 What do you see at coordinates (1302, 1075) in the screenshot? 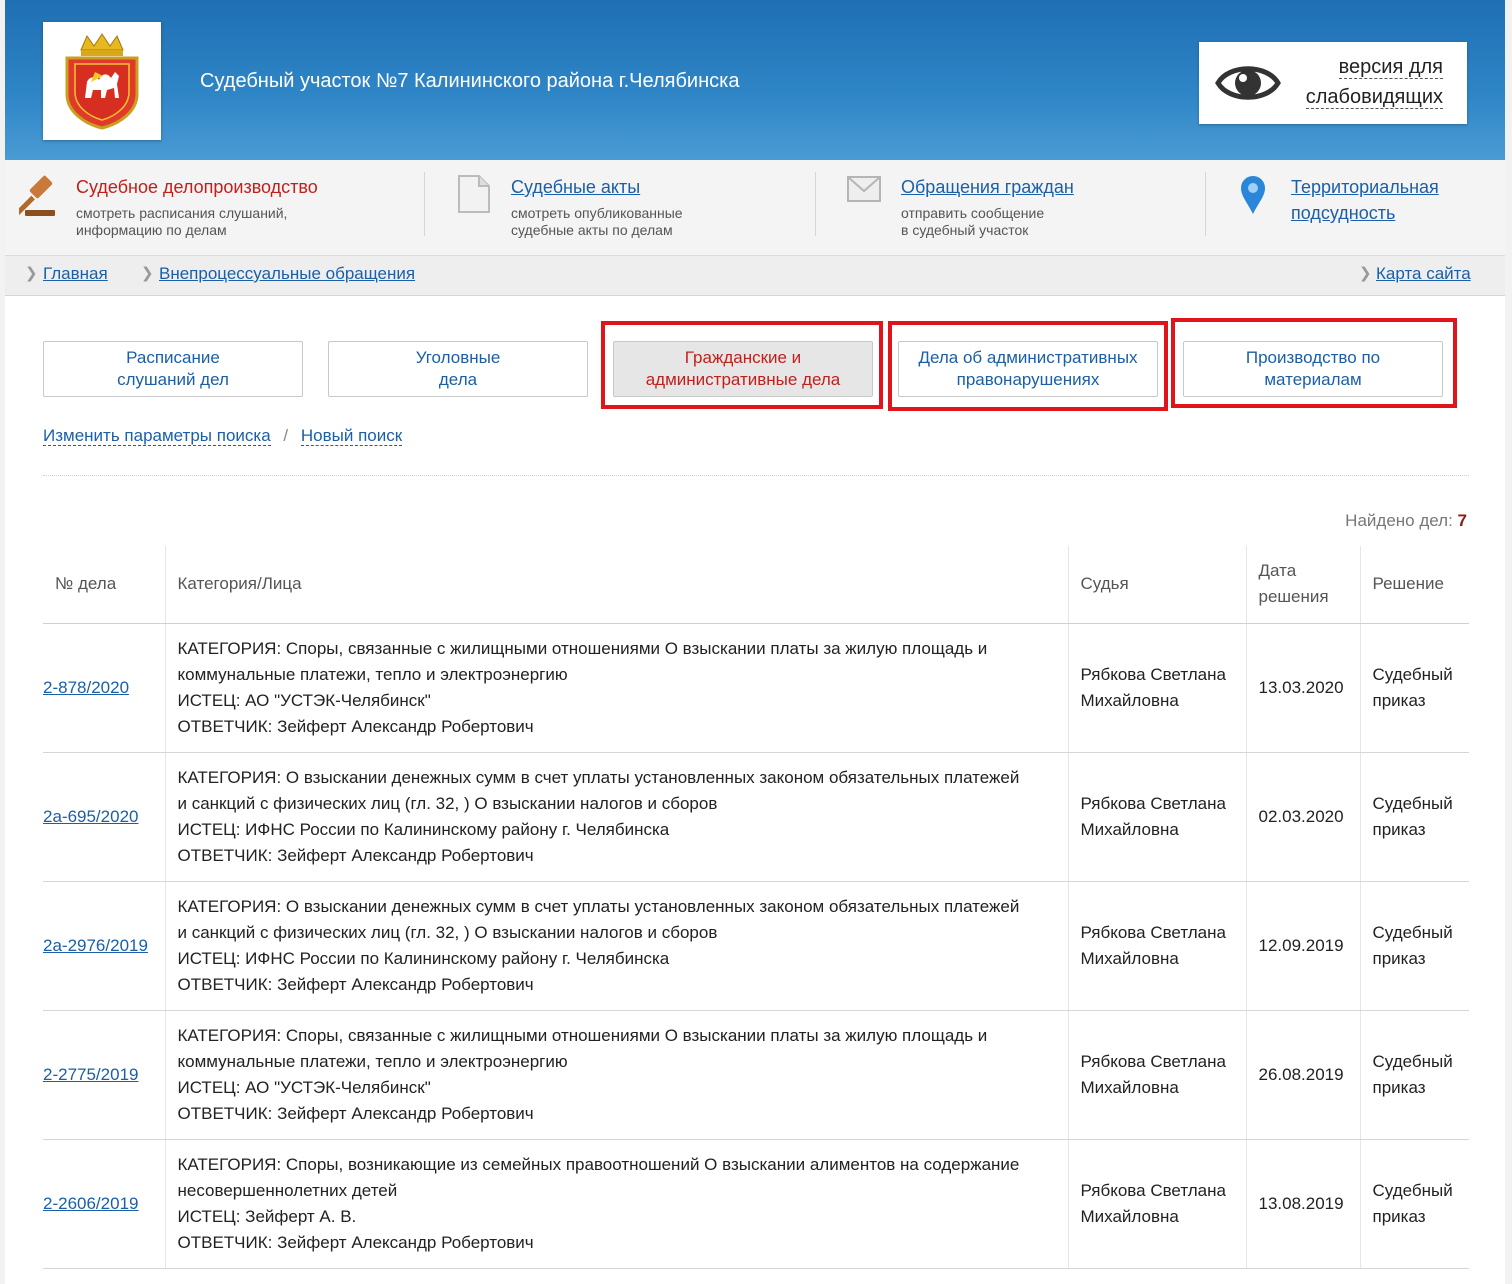
I see `decision-date-cell: 26.08.2019` at bounding box center [1302, 1075].